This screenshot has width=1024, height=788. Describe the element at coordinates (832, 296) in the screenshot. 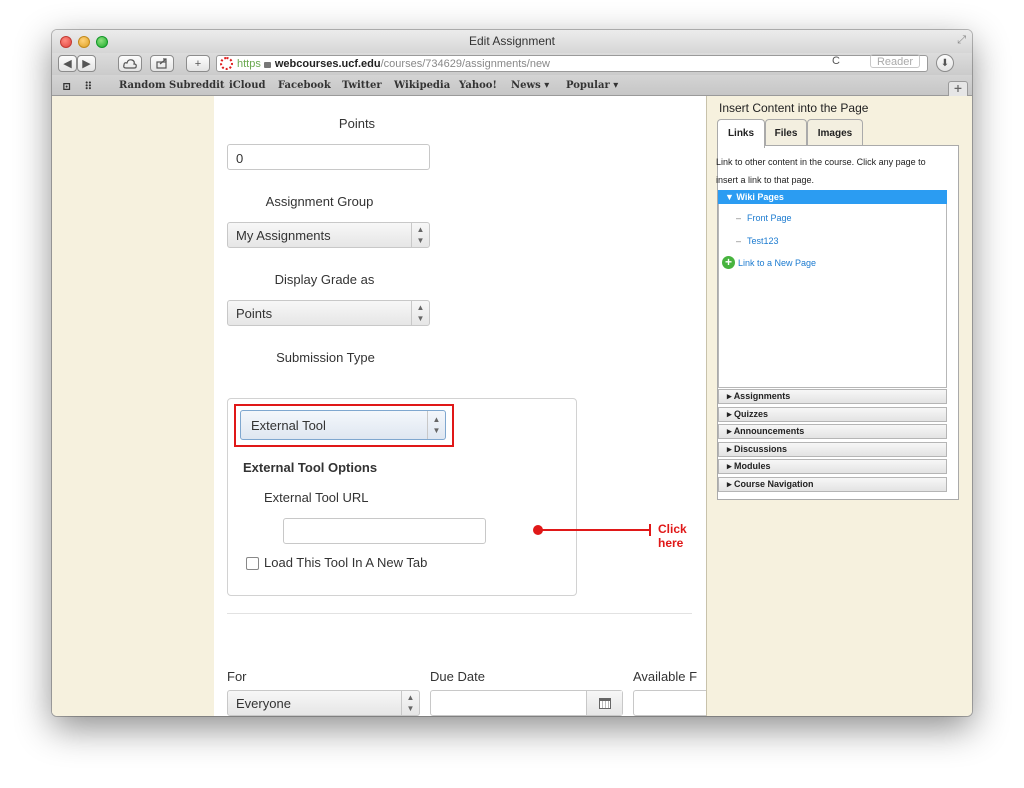

I see `wiki-pages-list: – Front Page – Test123` at that location.